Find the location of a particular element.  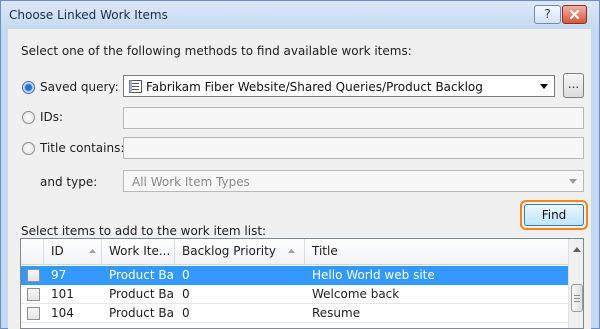

scroll-thumb is located at coordinates (577, 298).